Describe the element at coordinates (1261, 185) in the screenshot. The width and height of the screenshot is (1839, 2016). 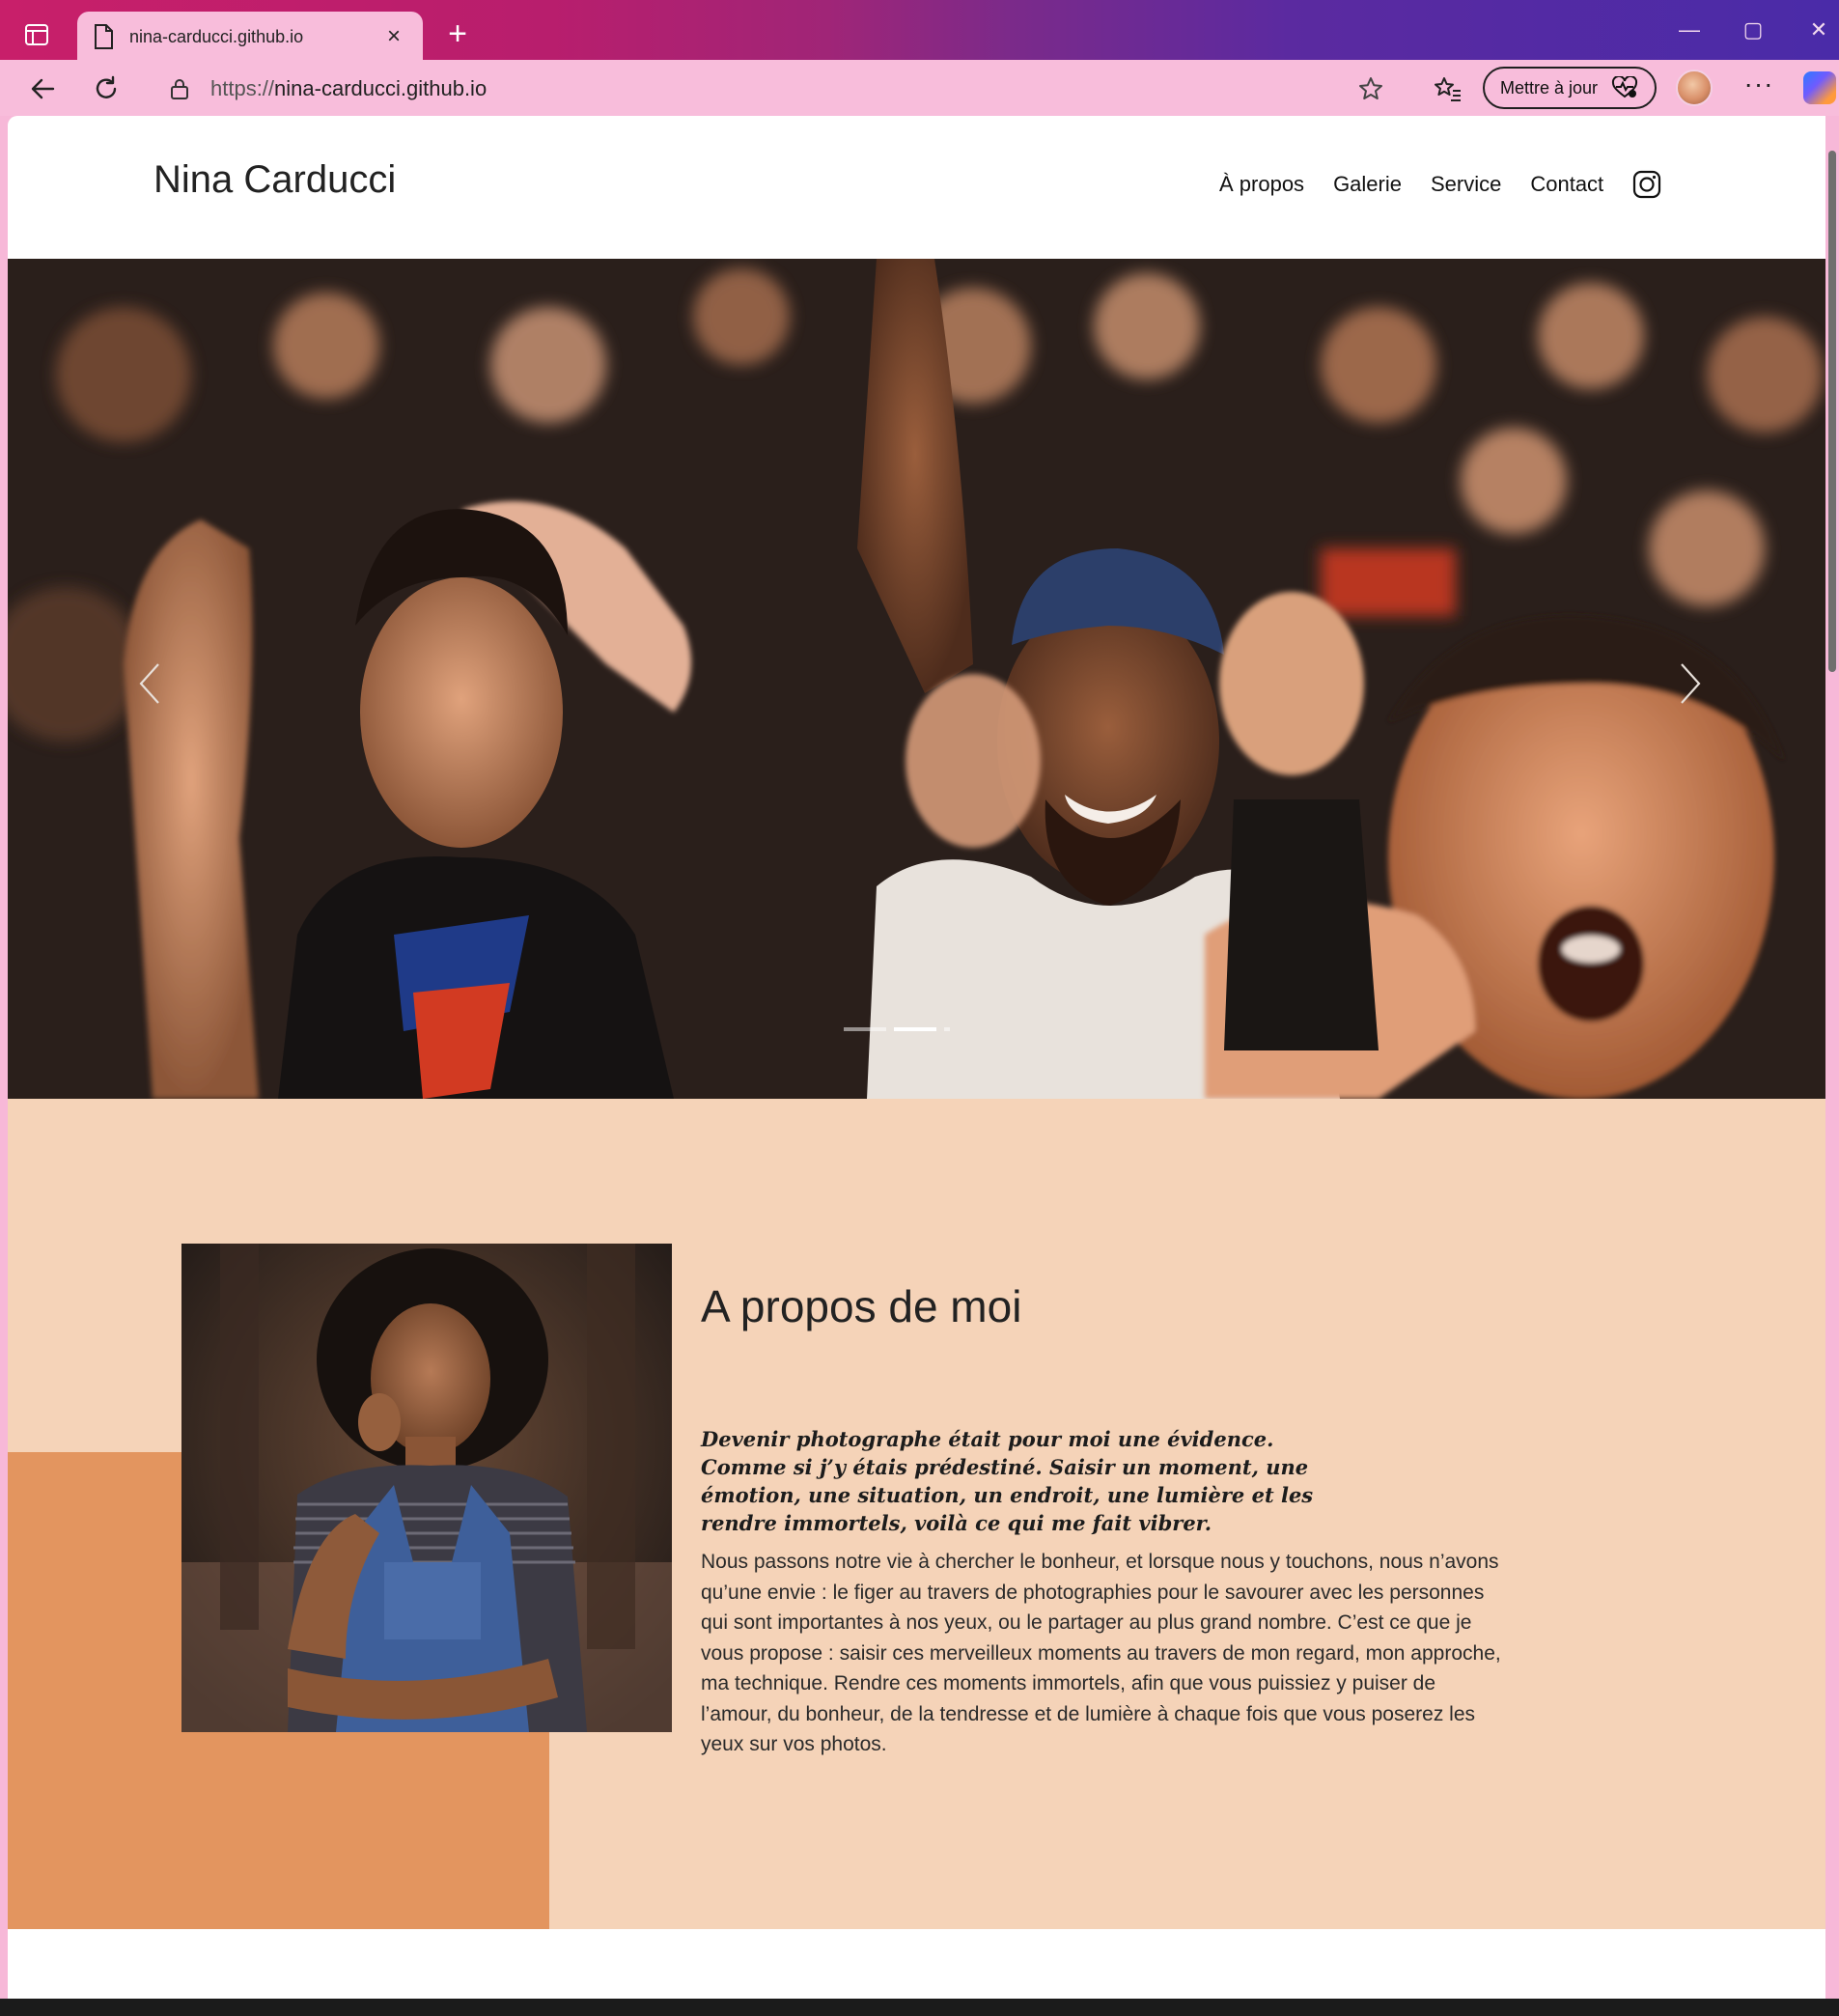
I see `nav-link-a-propos: À propos` at that location.